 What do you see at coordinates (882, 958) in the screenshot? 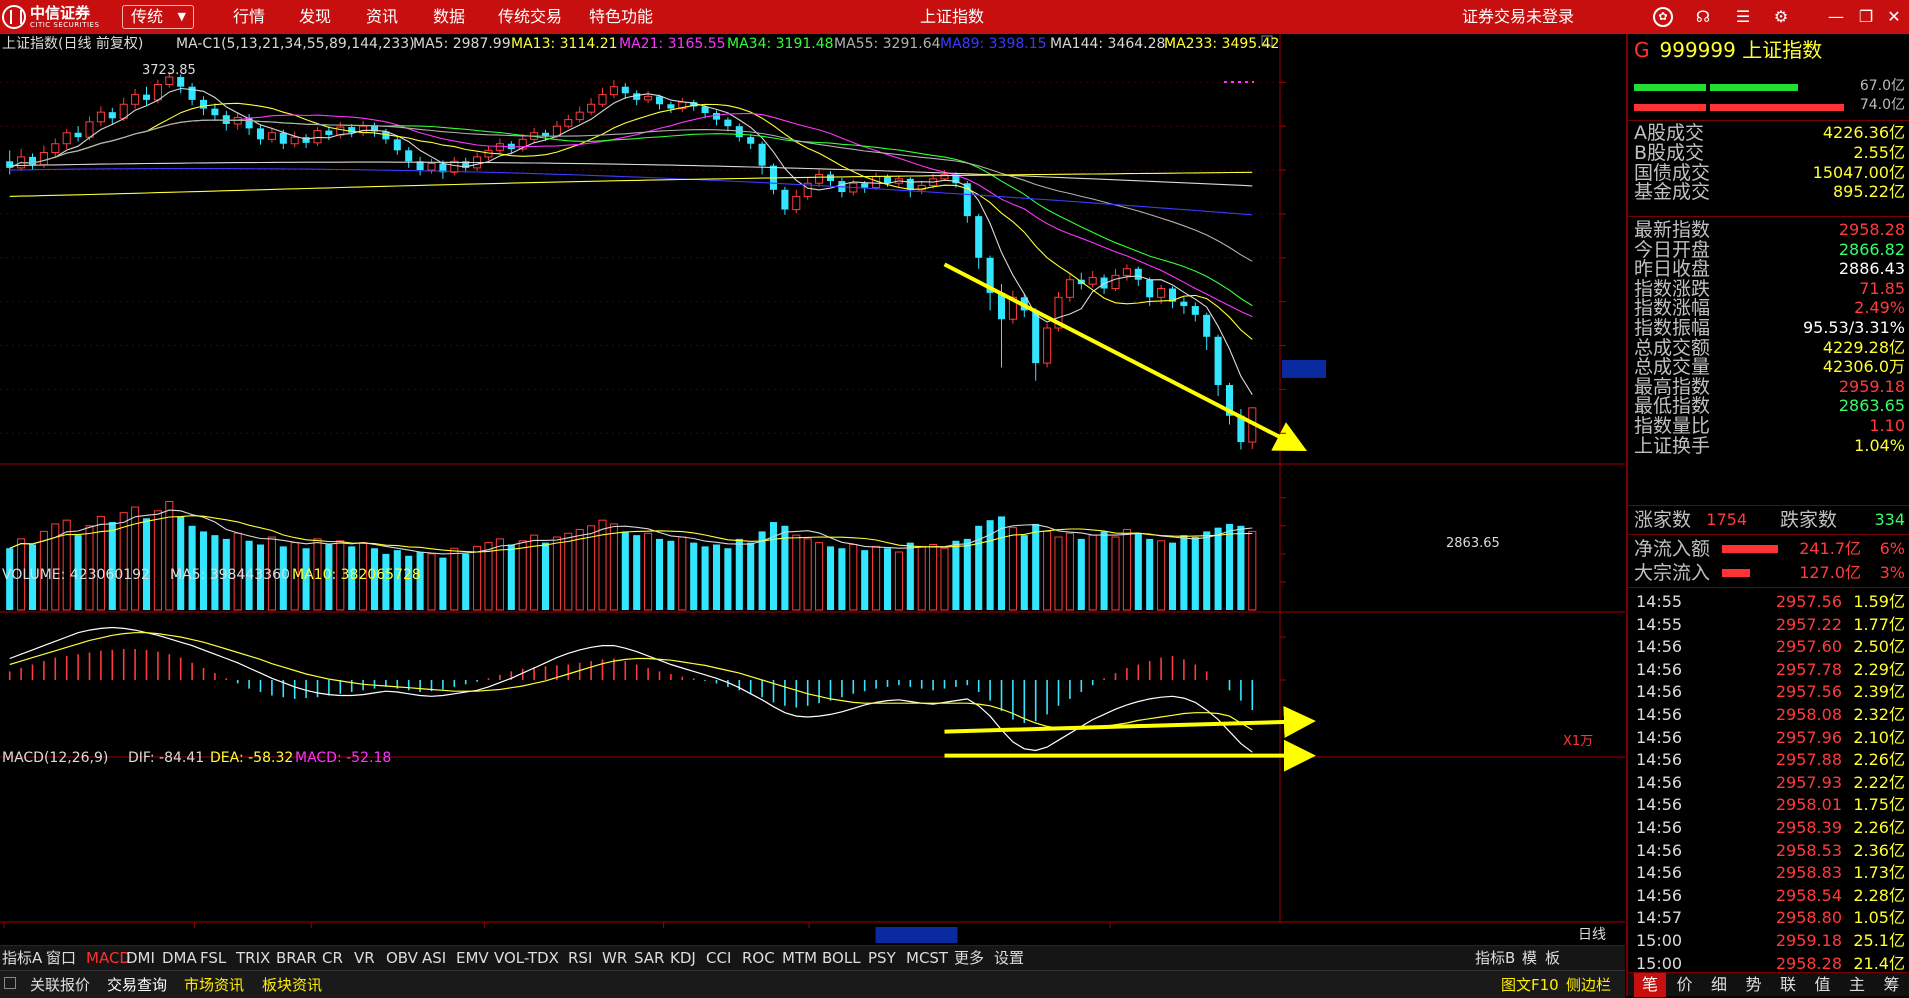
I see `indicator-tab-psy: PSY` at bounding box center [882, 958].